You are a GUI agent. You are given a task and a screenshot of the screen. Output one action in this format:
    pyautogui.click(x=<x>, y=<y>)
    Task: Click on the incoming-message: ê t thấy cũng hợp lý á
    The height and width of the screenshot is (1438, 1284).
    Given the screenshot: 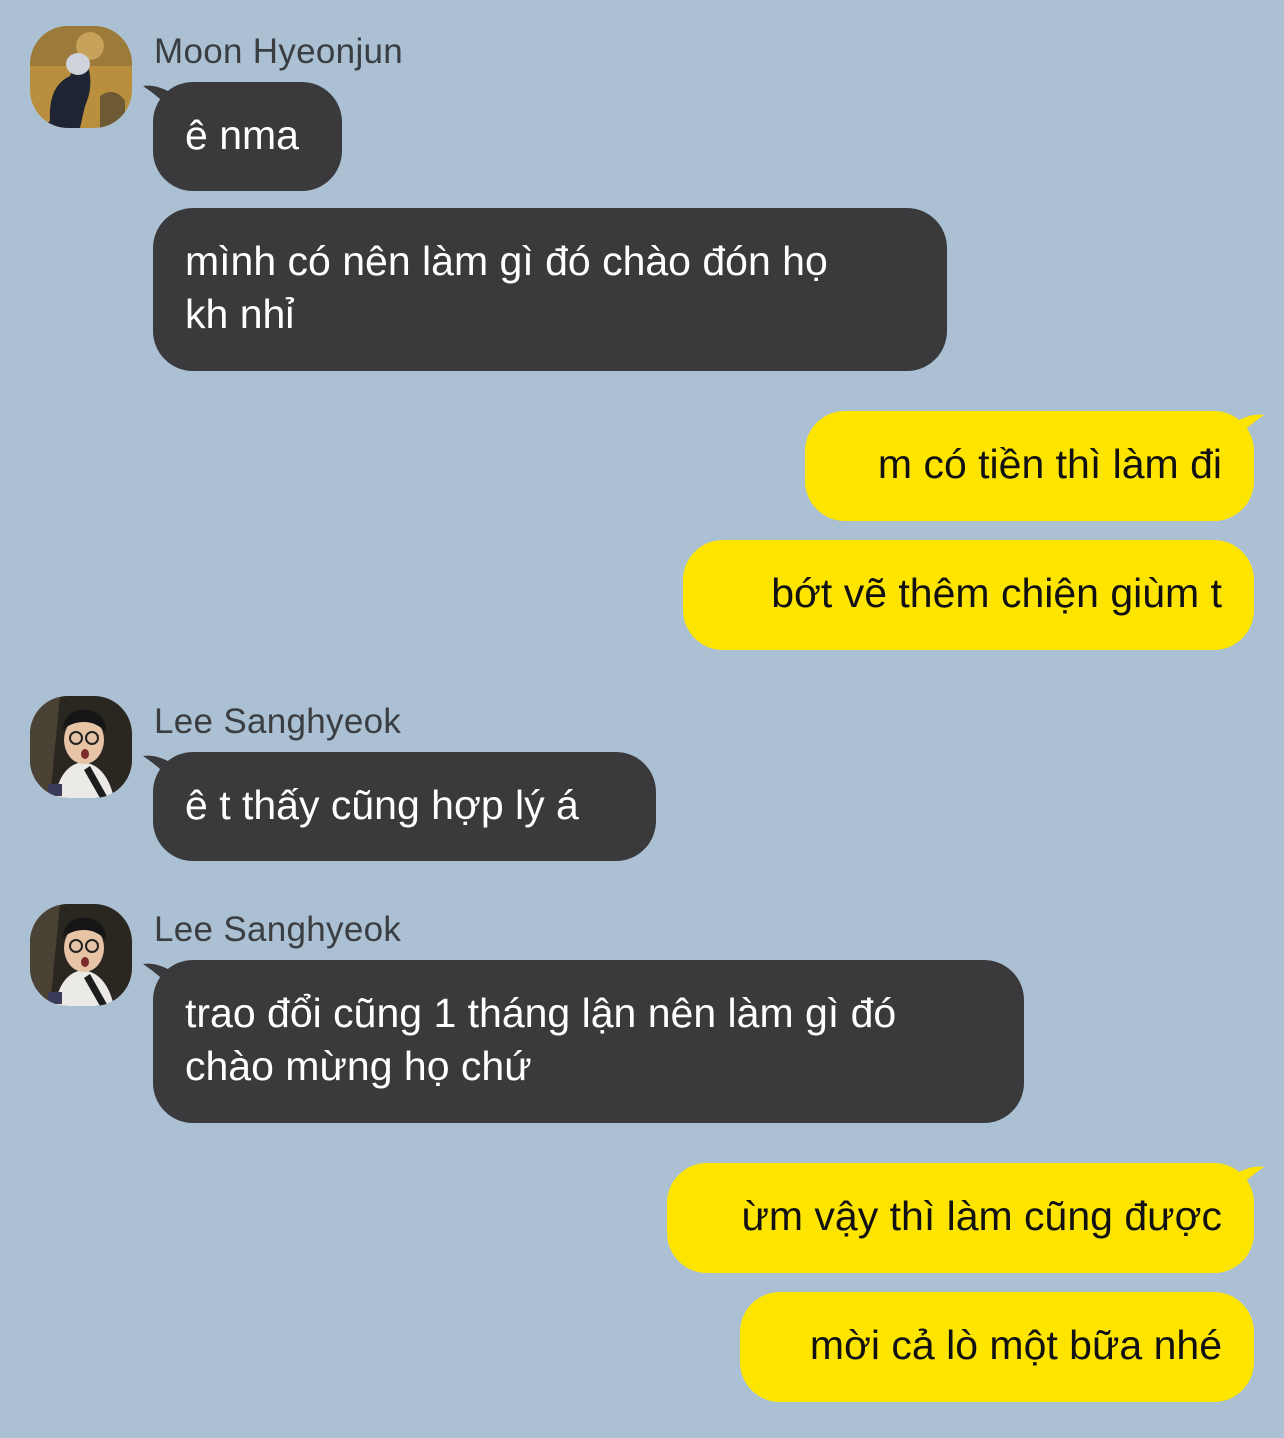 What is the action you would take?
    pyautogui.click(x=399, y=806)
    